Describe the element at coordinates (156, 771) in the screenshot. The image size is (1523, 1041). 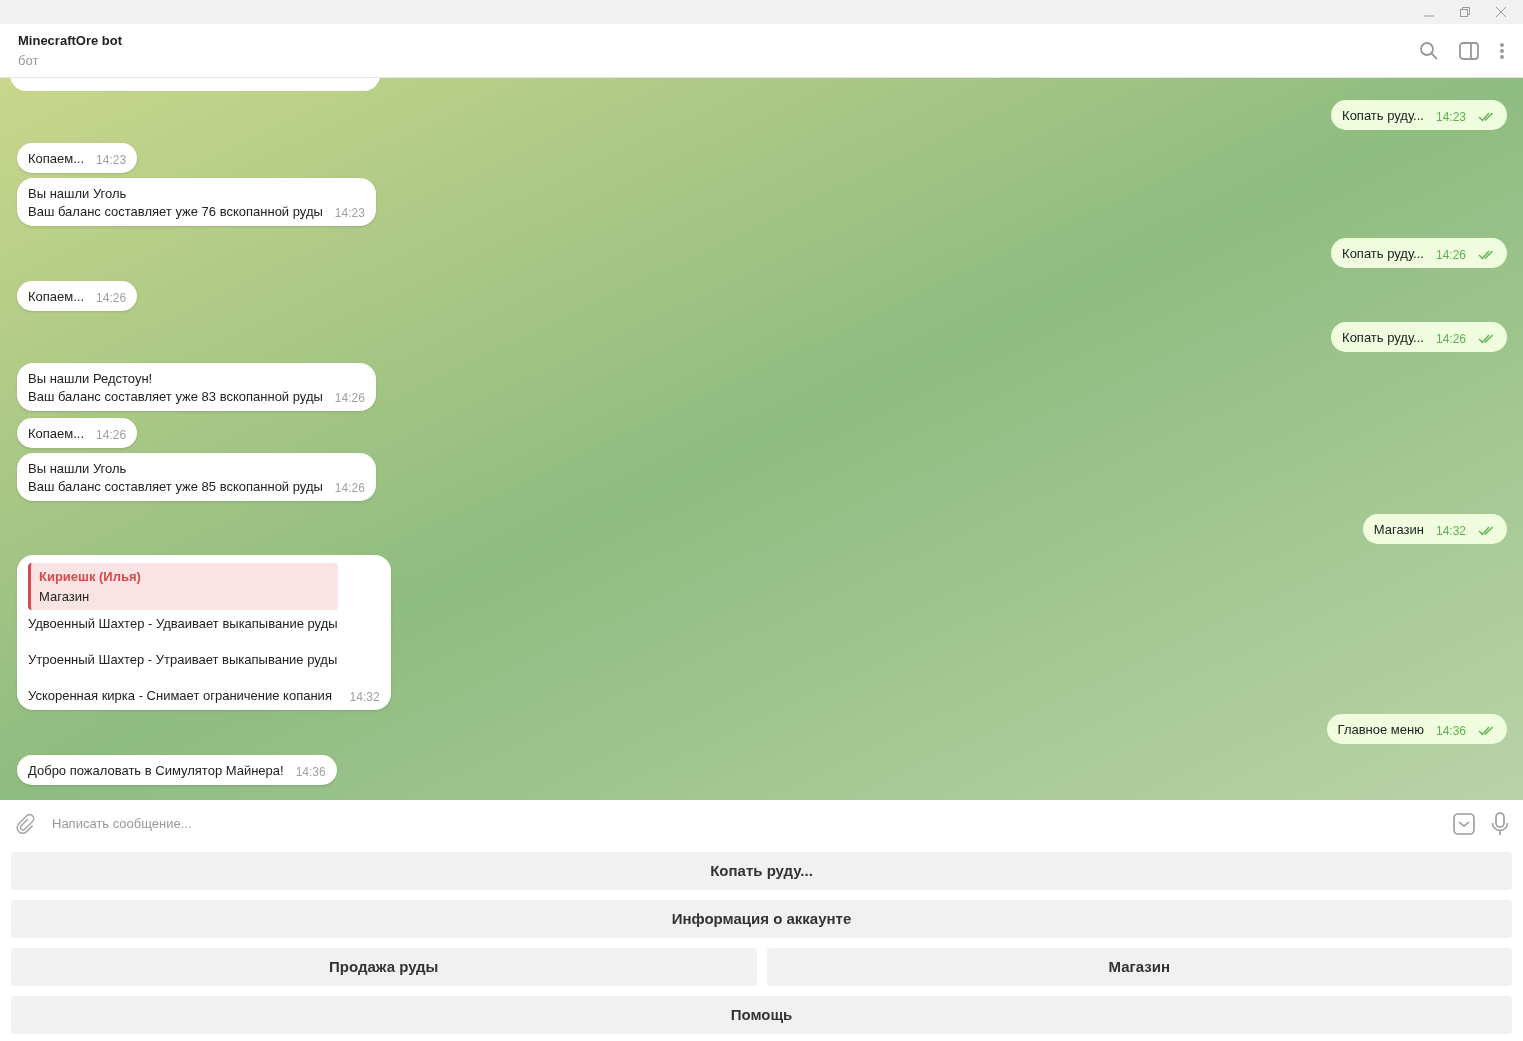
I see `message-text: Добро пожаловать в Симулятор Майнера!` at that location.